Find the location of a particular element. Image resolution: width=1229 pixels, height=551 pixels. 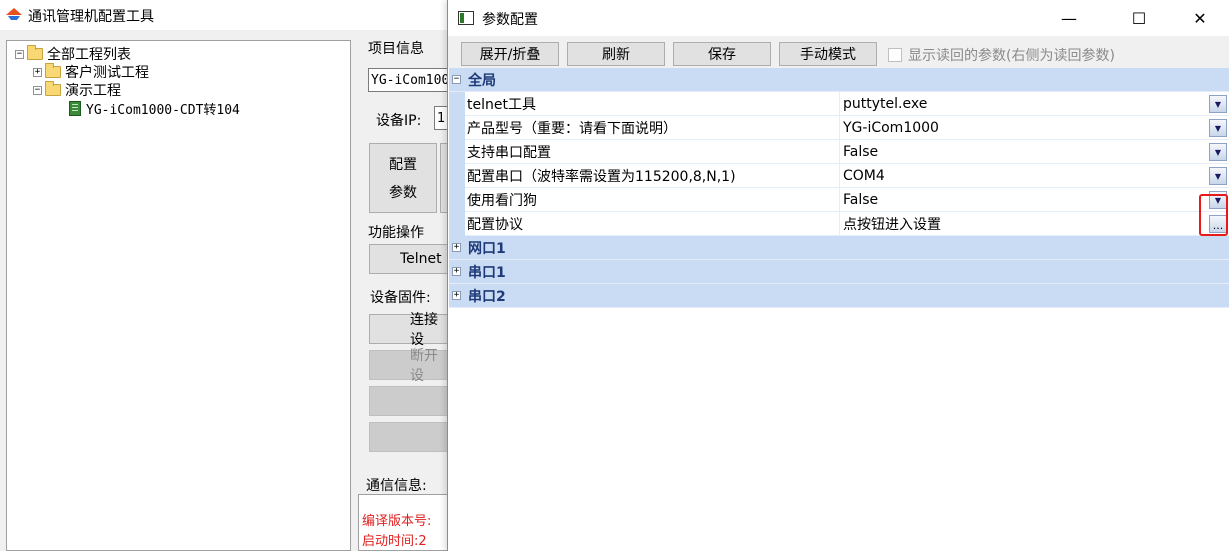

tree-node-demo: − 演示工程 is located at coordinates (77, 90).